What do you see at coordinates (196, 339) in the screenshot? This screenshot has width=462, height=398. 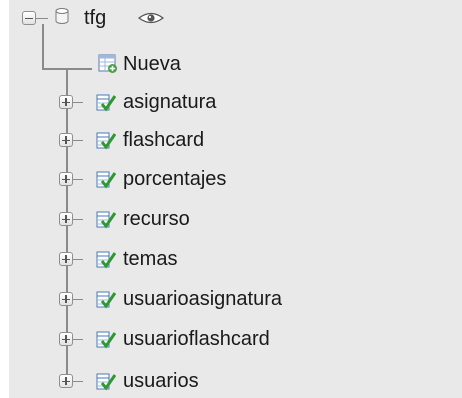 I see `table-name: usuarioflashcard` at bounding box center [196, 339].